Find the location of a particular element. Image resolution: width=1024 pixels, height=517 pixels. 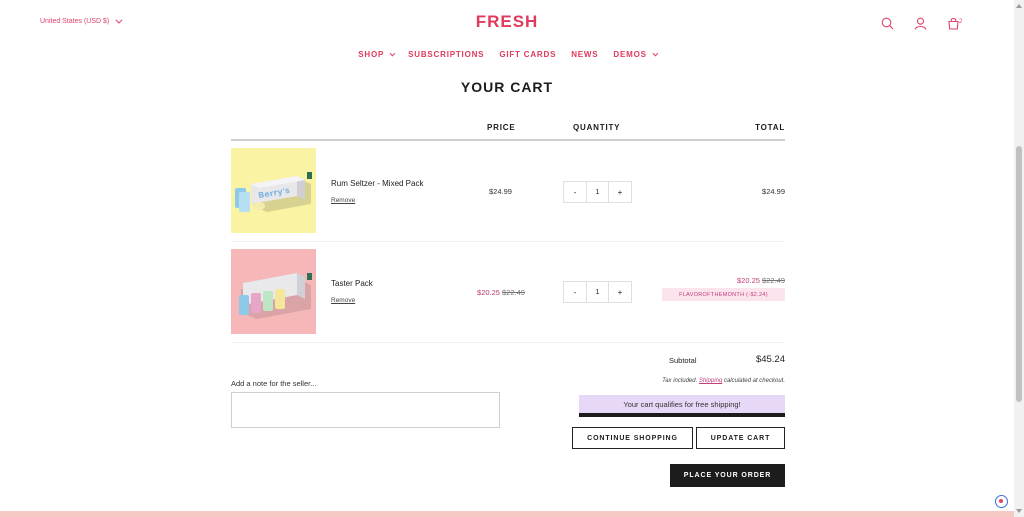

nav-label: GIFT CARDS is located at coordinates (528, 54).